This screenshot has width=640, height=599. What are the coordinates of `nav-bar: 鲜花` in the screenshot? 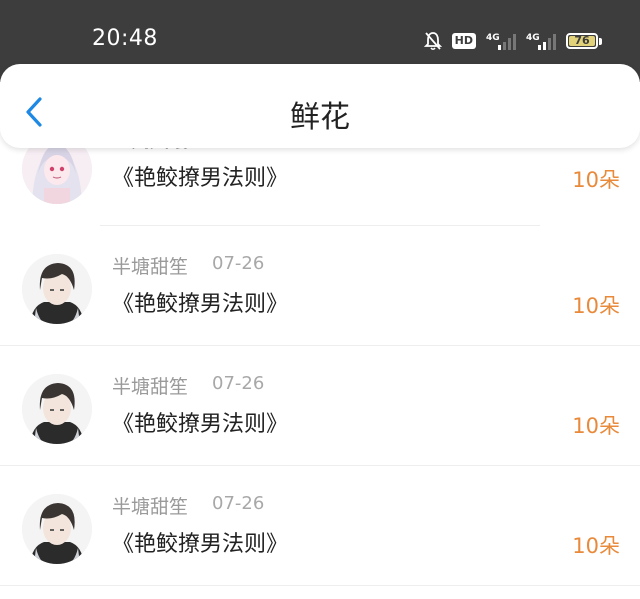 It's located at (320, 106).